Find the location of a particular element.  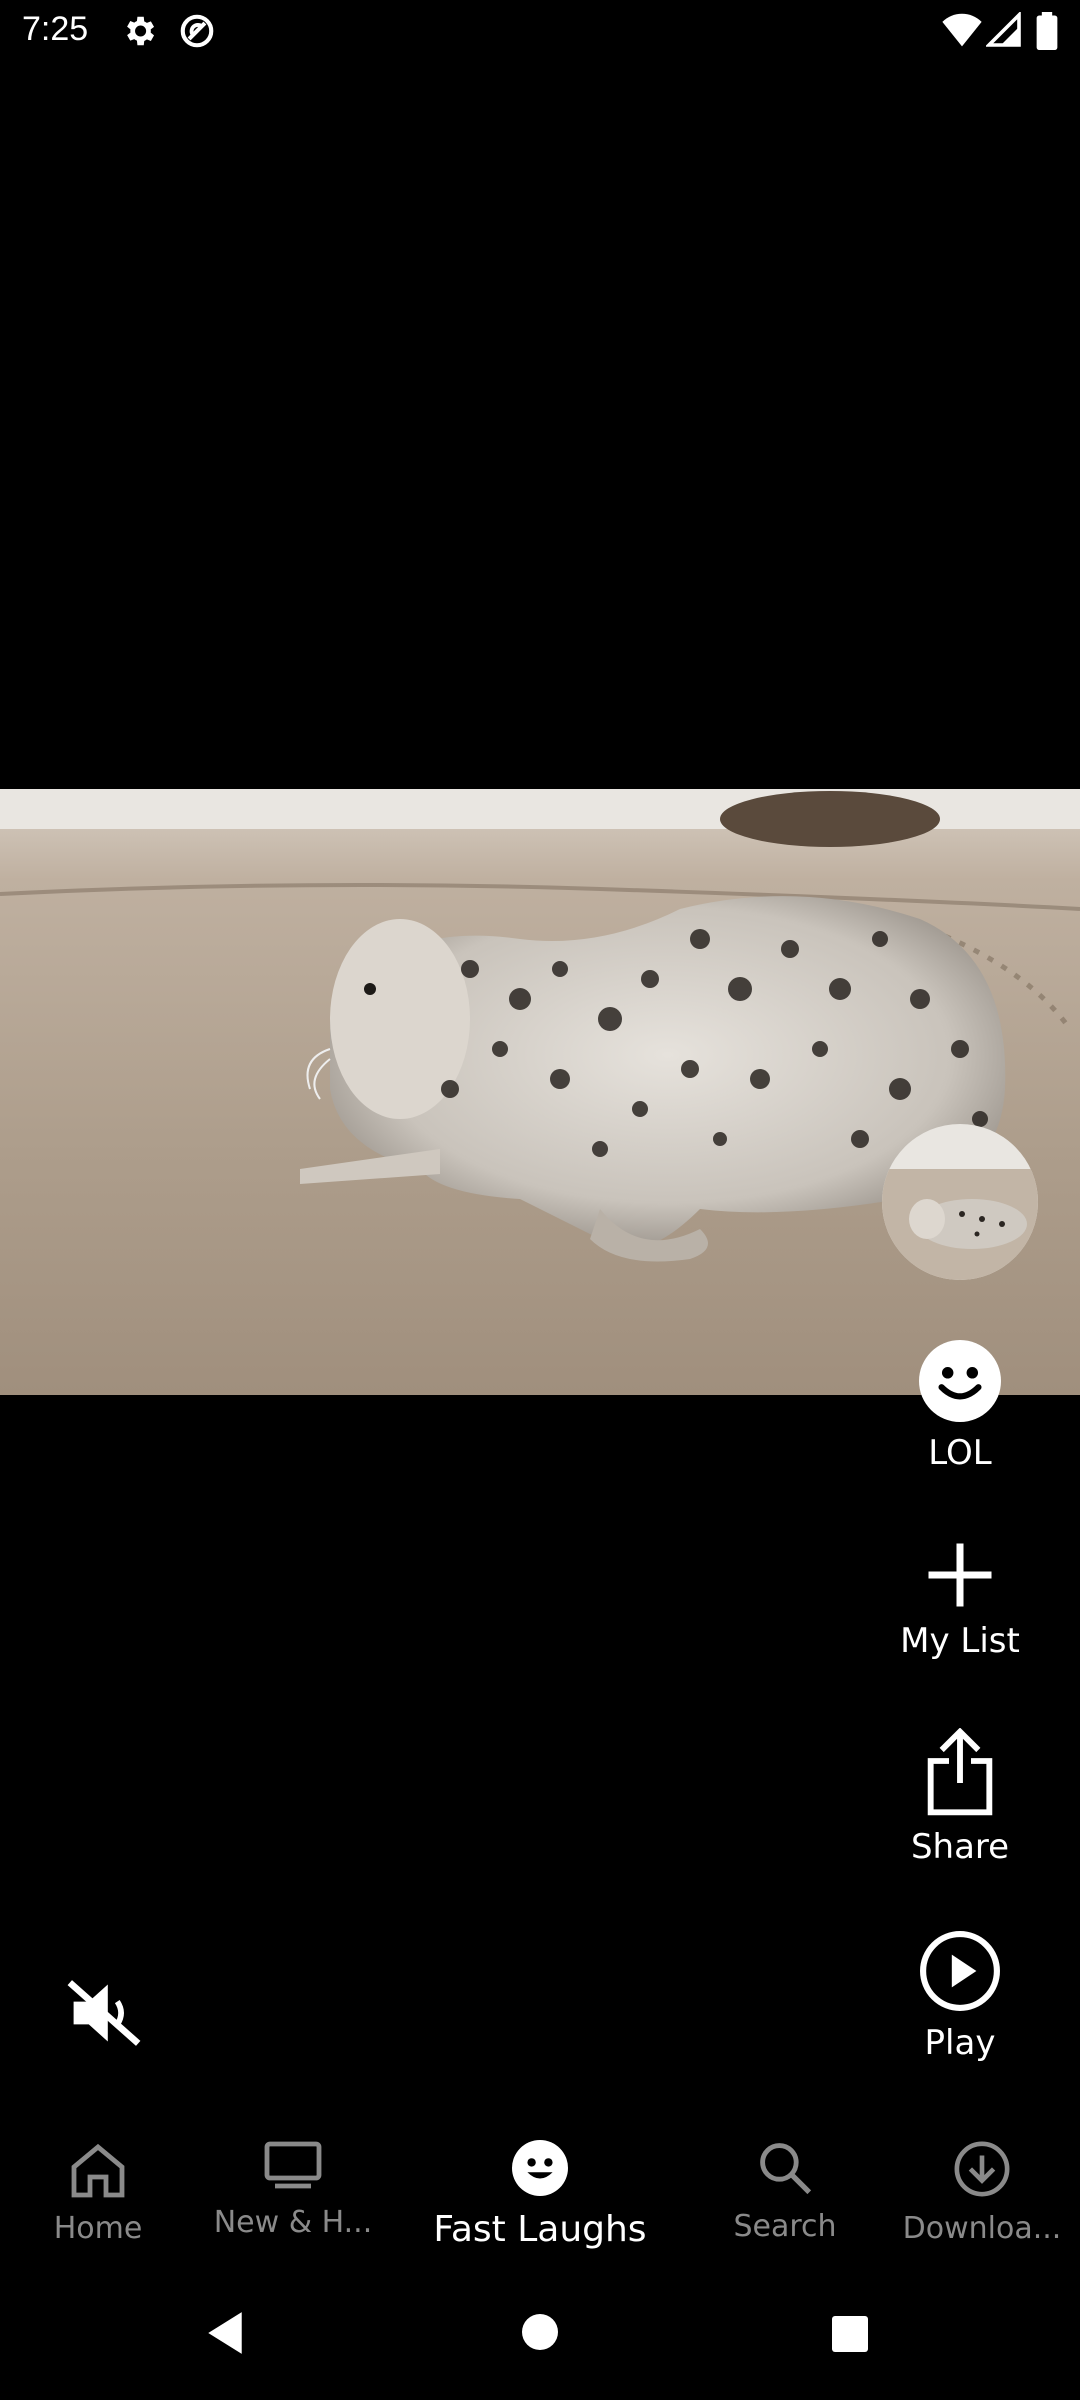

nav-home-label: Home is located at coordinates (98, 2228).